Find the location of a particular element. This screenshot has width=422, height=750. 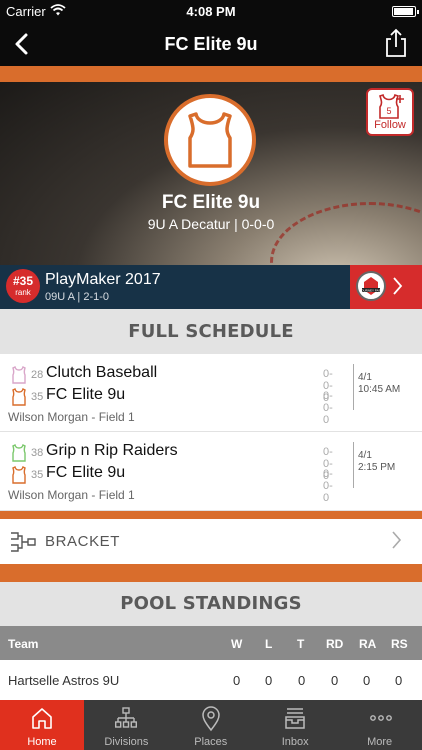

map-pin-icon is located at coordinates (211, 719).